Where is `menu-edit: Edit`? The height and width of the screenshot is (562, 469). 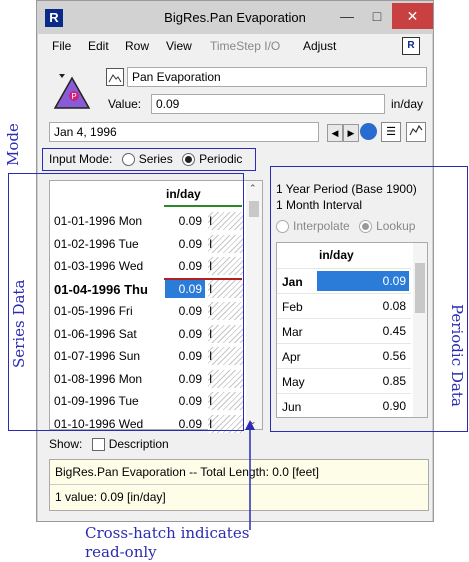
menu-edit: Edit is located at coordinates (98, 46).